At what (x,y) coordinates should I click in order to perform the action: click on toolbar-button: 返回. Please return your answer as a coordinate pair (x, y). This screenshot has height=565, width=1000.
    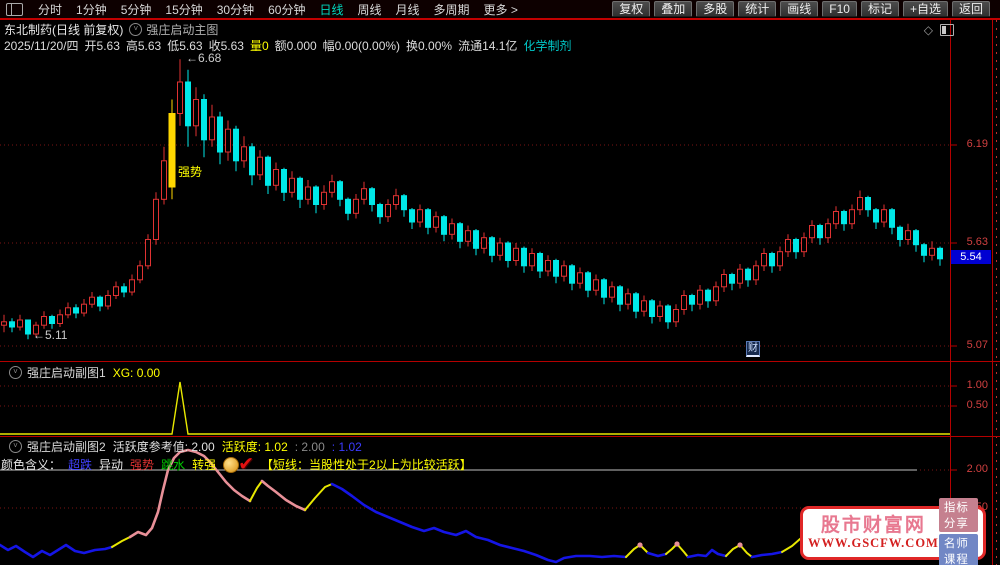
    Looking at the image, I should click on (970, 9).